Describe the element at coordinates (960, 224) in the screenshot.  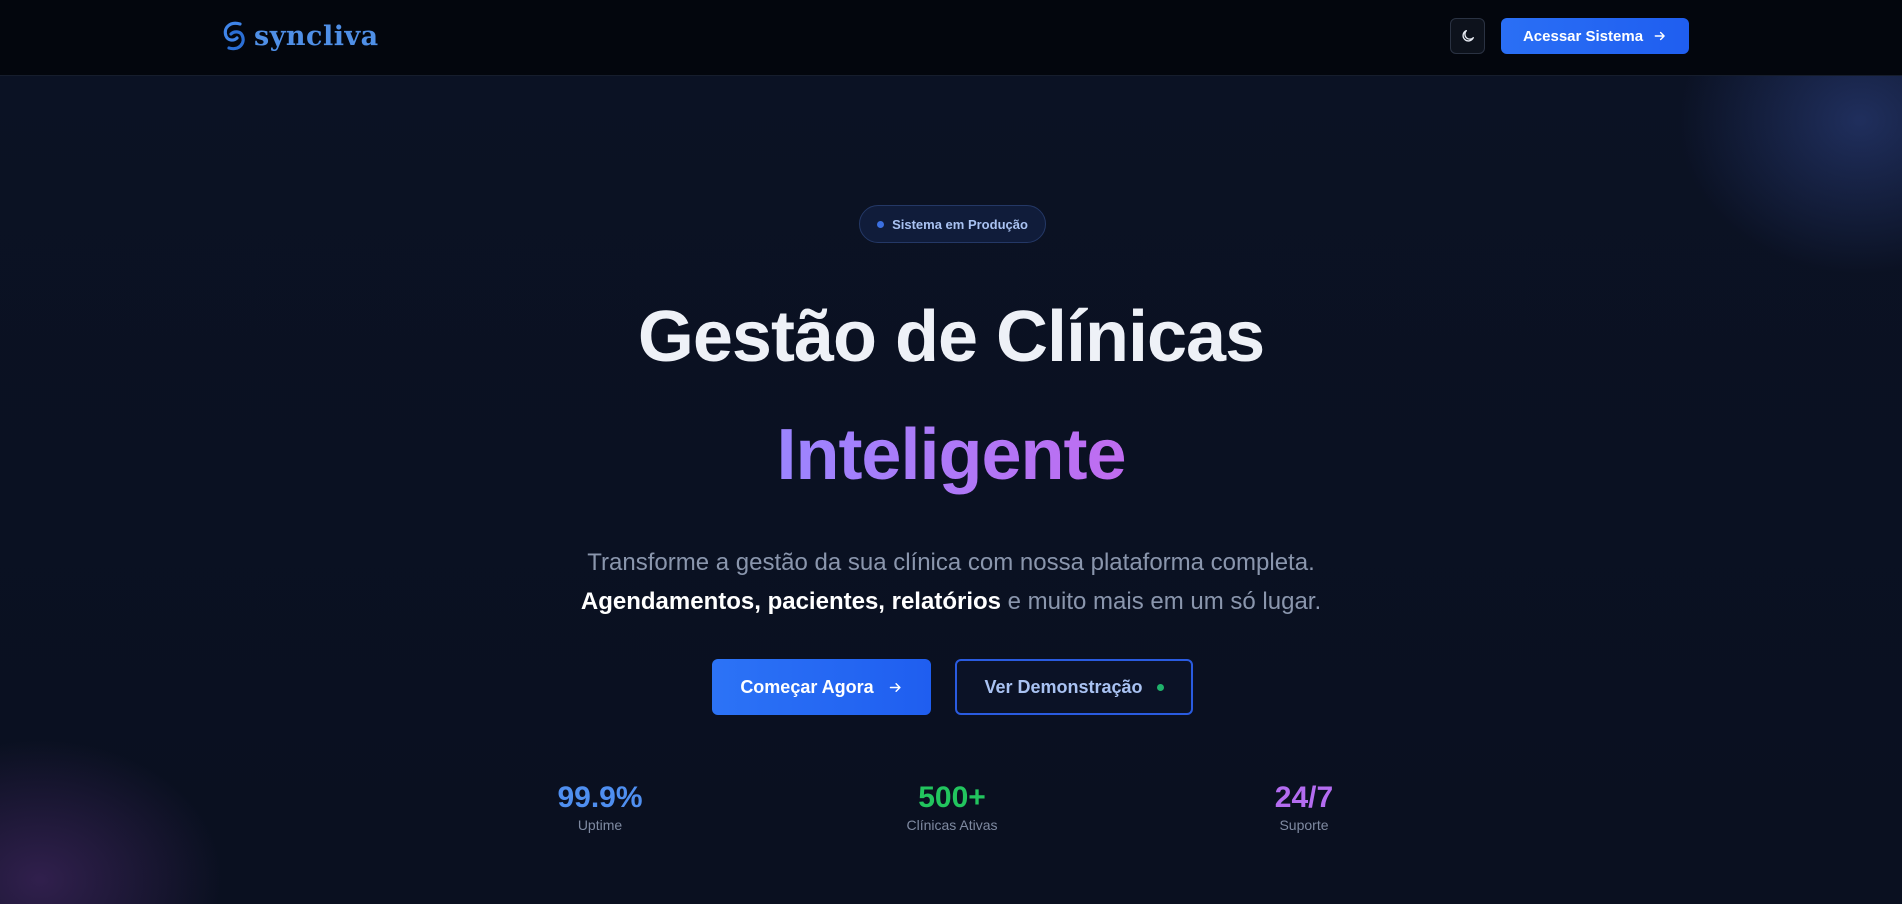
I see `status-badge-label: Sistema em Produção` at that location.